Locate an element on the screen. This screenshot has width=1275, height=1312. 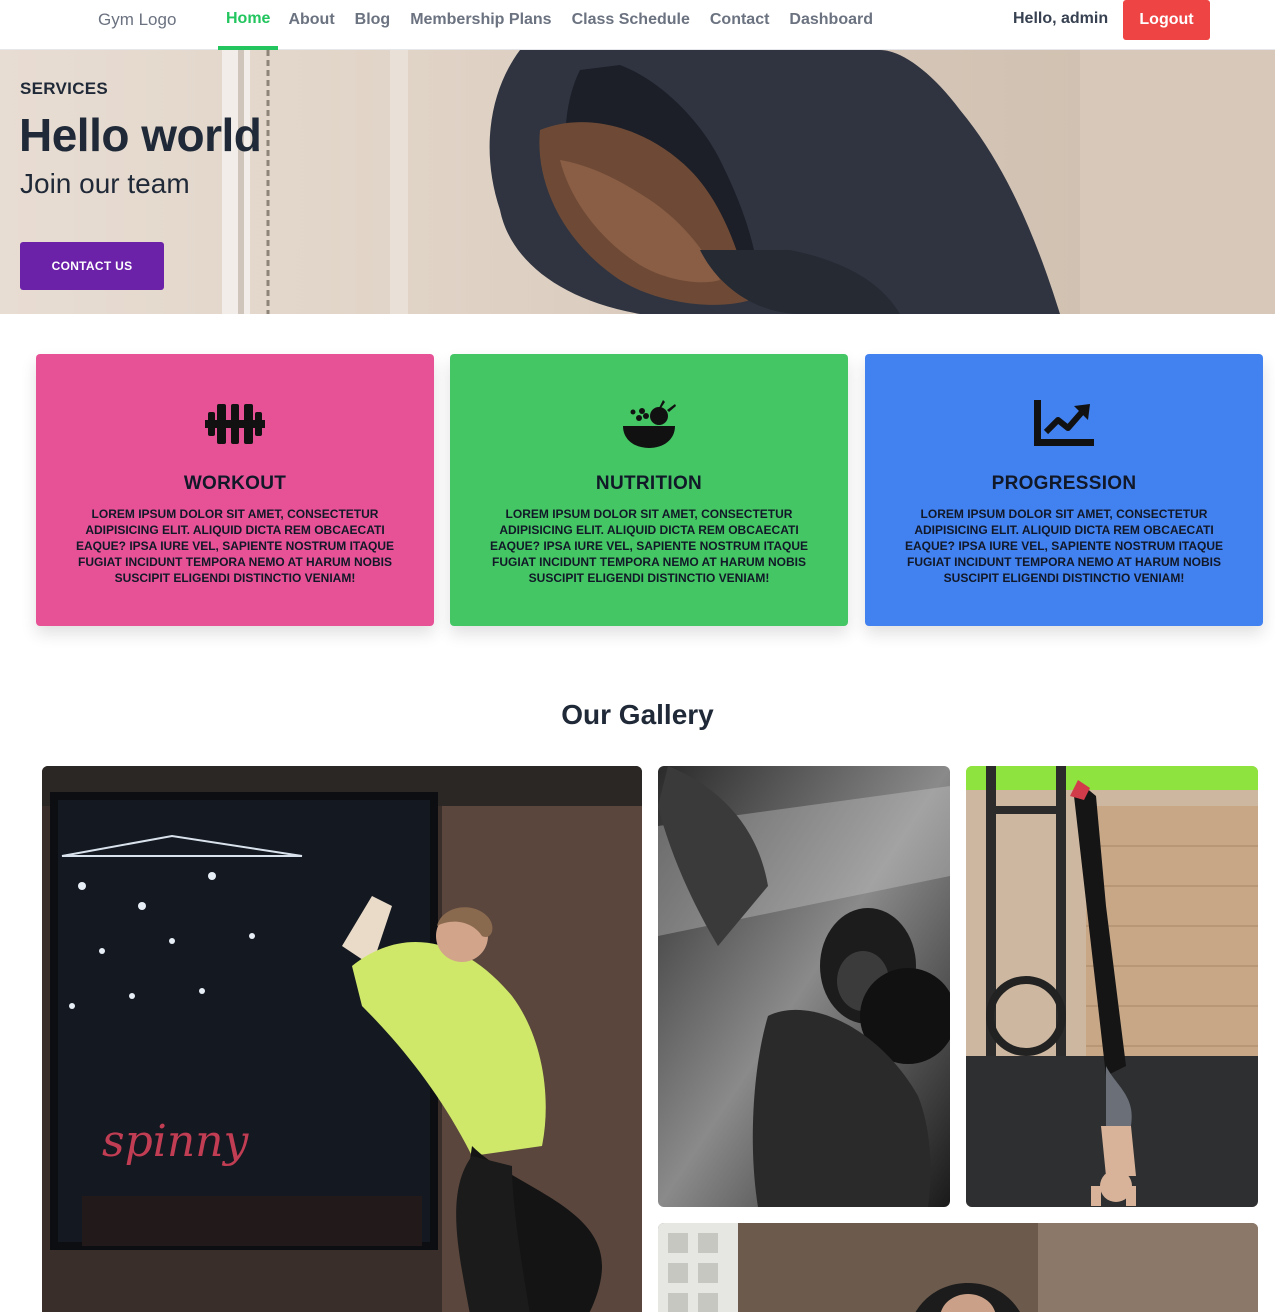
nav-link-home: Home is located at coordinates (248, 25).